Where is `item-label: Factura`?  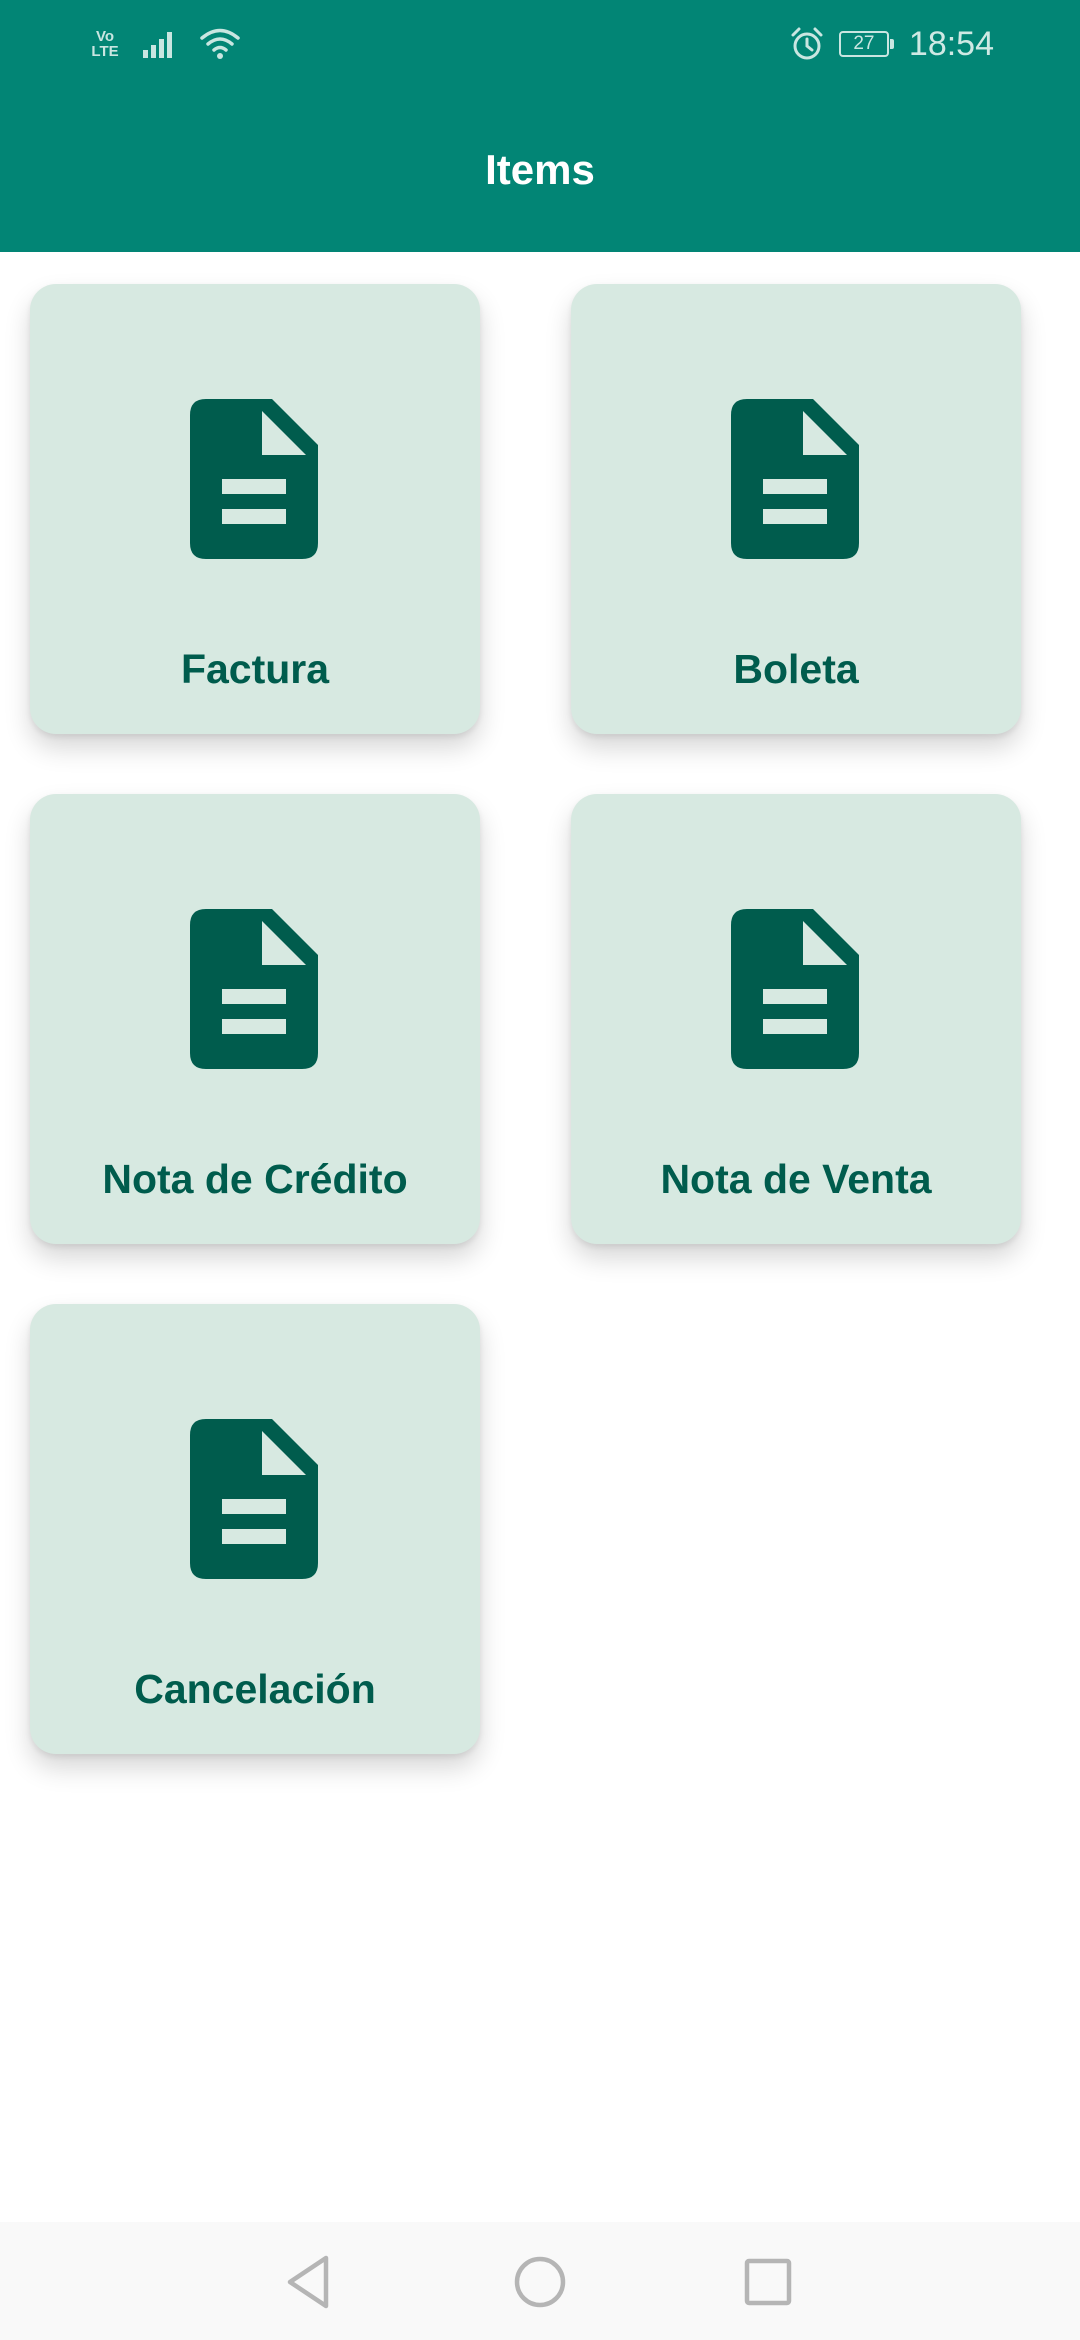
item-label: Factura is located at coordinates (255, 669).